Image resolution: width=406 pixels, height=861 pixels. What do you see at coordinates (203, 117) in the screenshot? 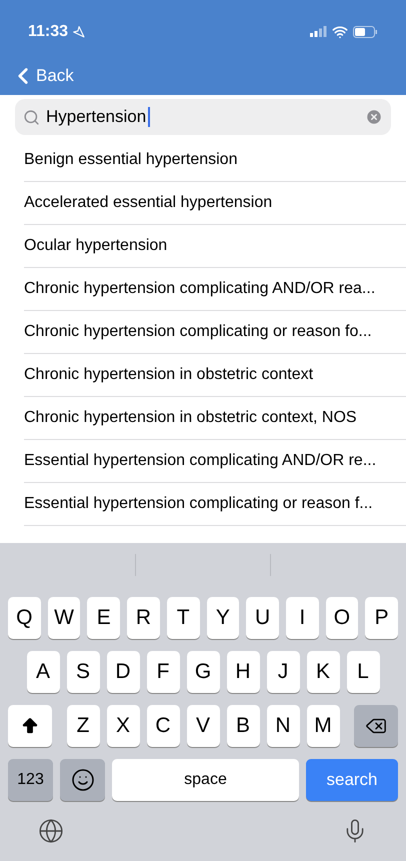
I see `search-field: Hypertension` at bounding box center [203, 117].